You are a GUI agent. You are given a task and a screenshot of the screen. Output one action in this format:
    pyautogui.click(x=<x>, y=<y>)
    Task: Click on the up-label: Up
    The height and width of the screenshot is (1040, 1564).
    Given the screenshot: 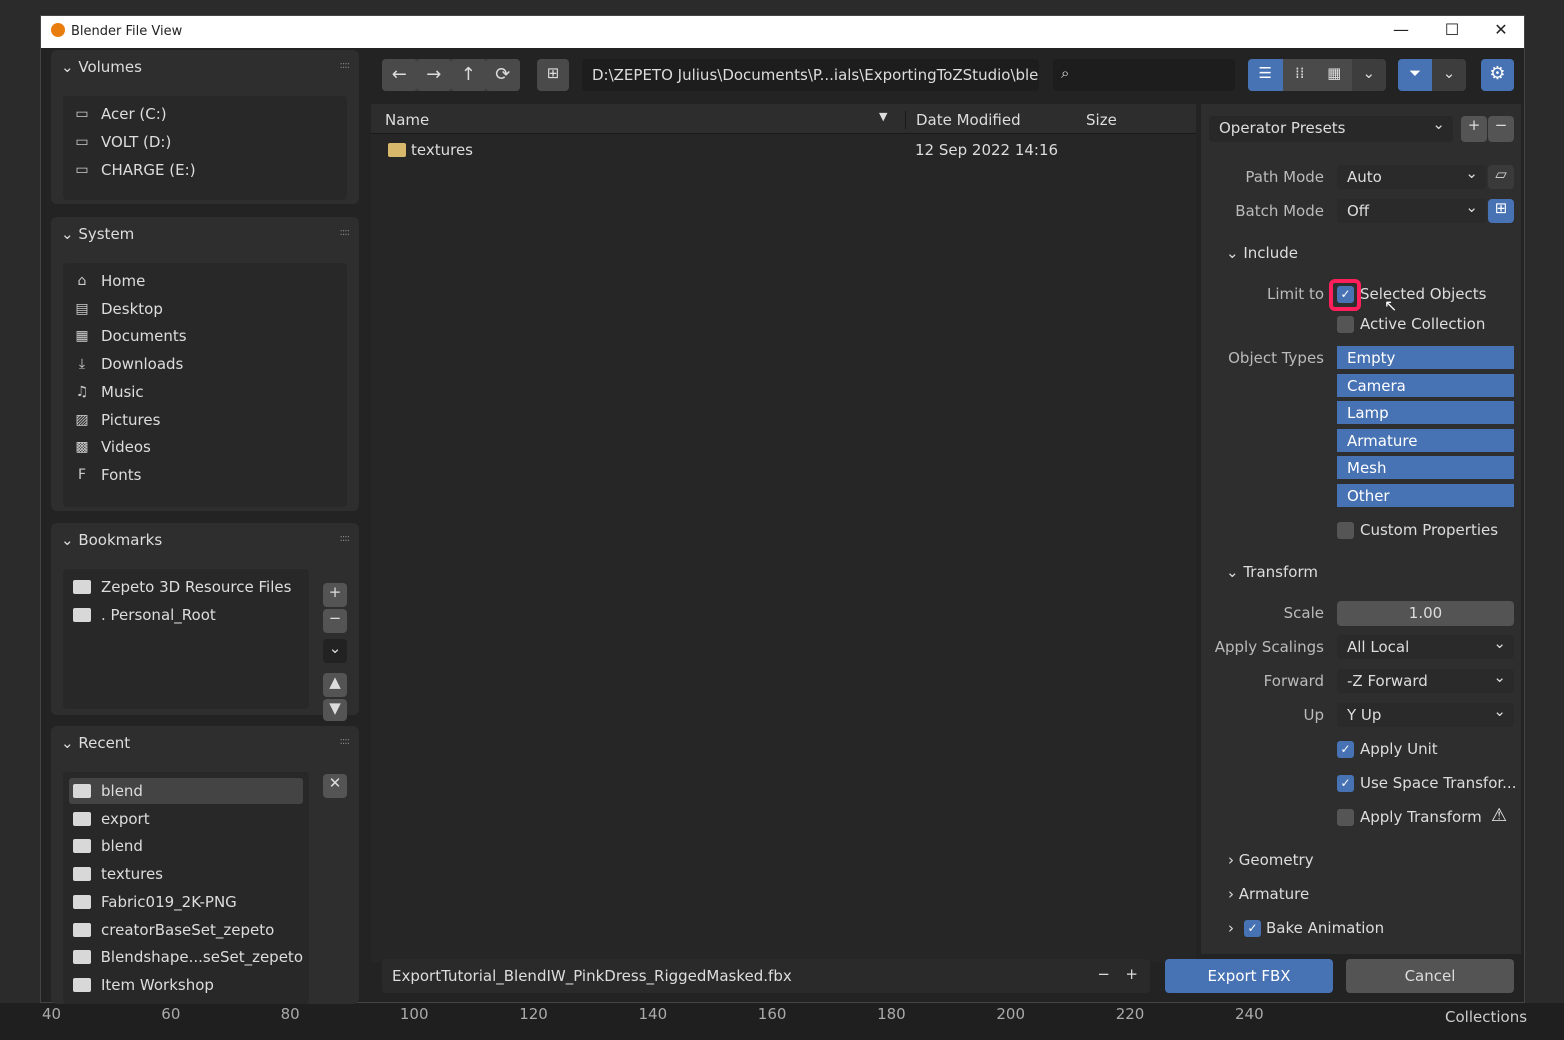 What is the action you would take?
    pyautogui.click(x=1313, y=715)
    